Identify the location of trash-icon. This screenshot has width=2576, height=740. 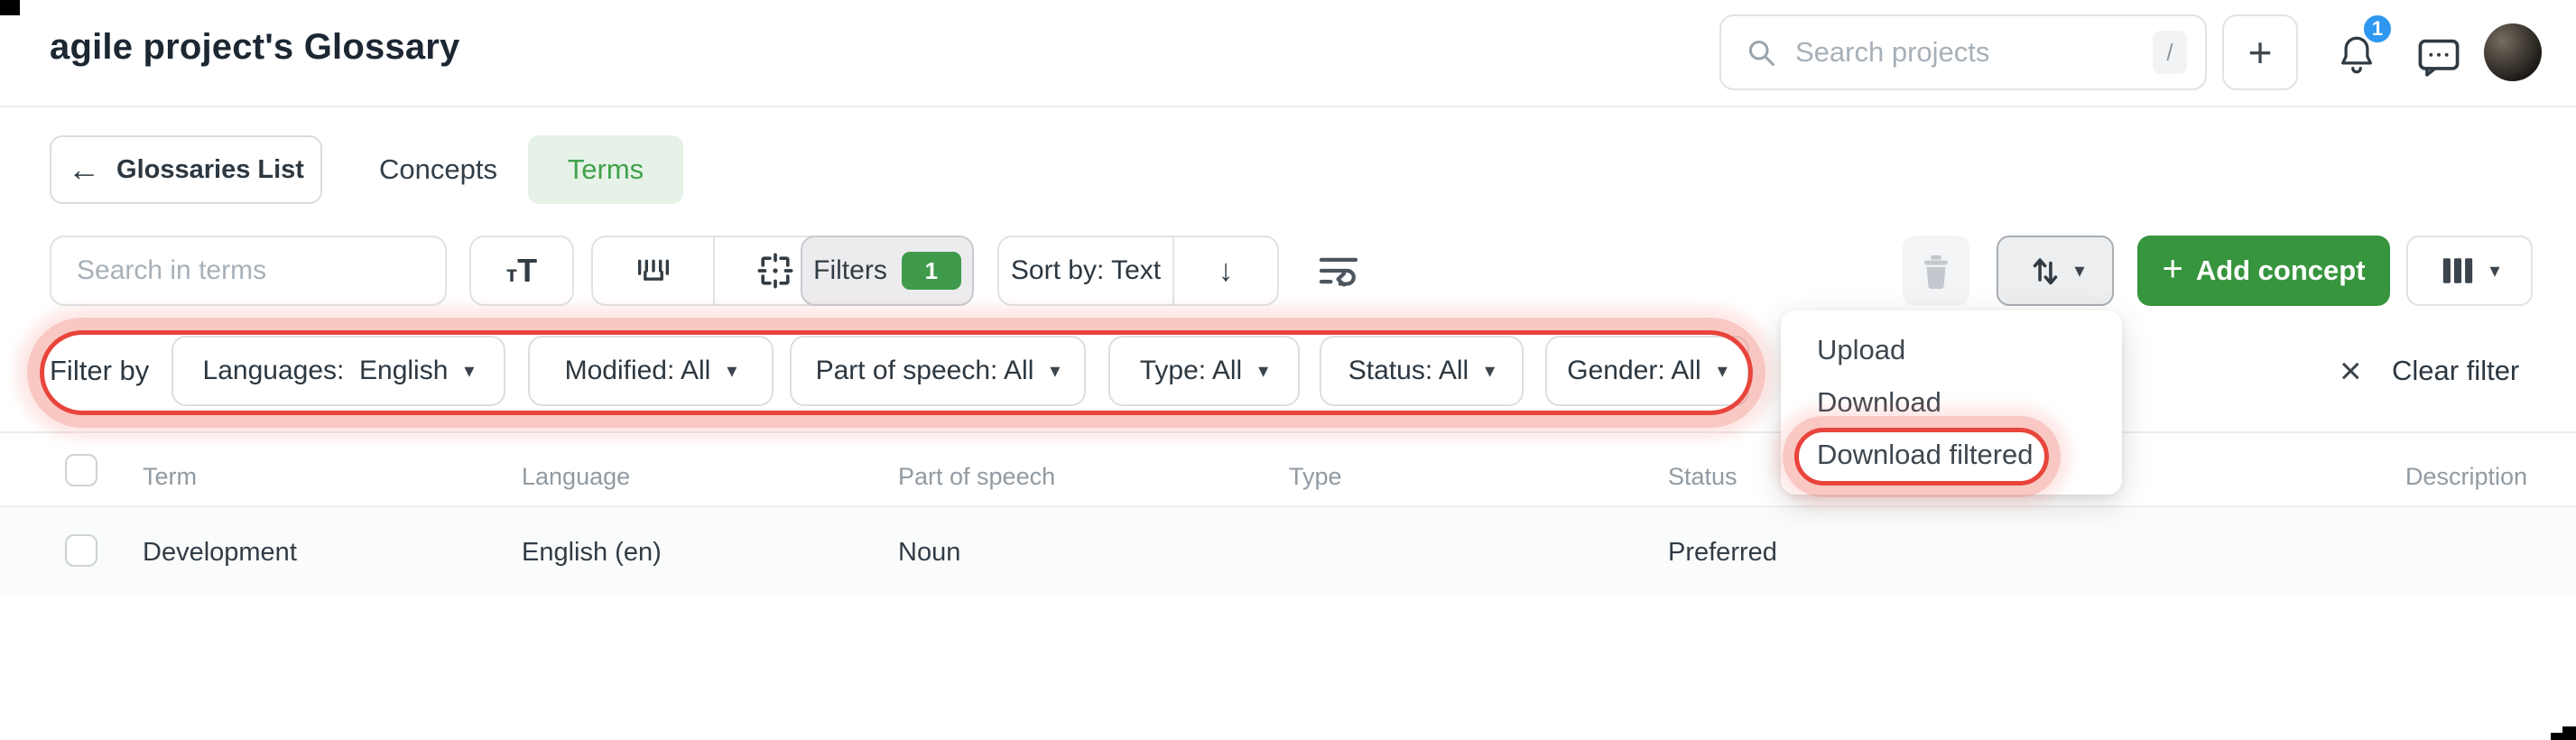
(1936, 271).